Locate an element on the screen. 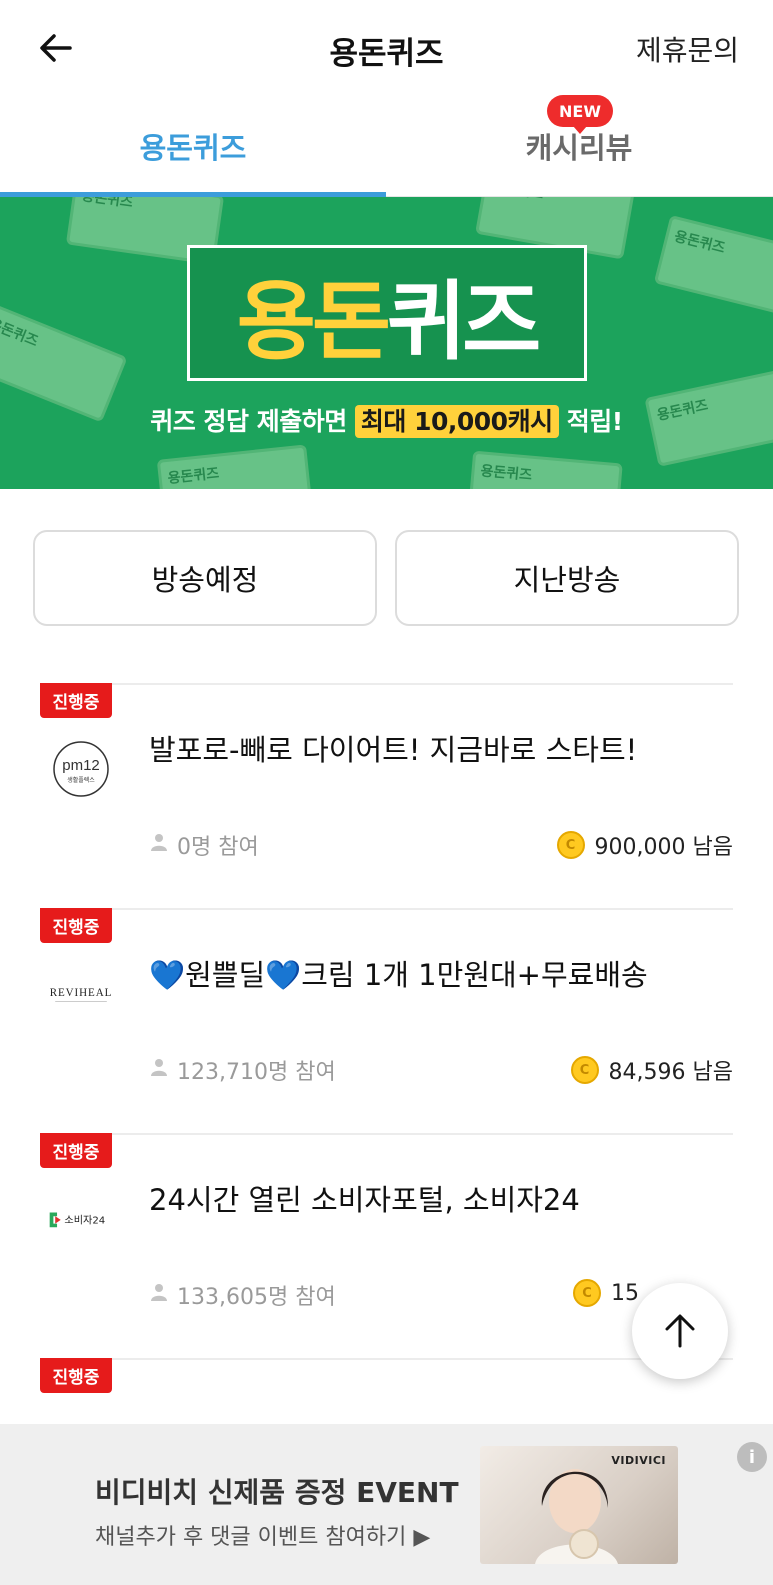 The image size is (773, 1585). remaining-cash-text: 900,000 남음 is located at coordinates (663, 847).